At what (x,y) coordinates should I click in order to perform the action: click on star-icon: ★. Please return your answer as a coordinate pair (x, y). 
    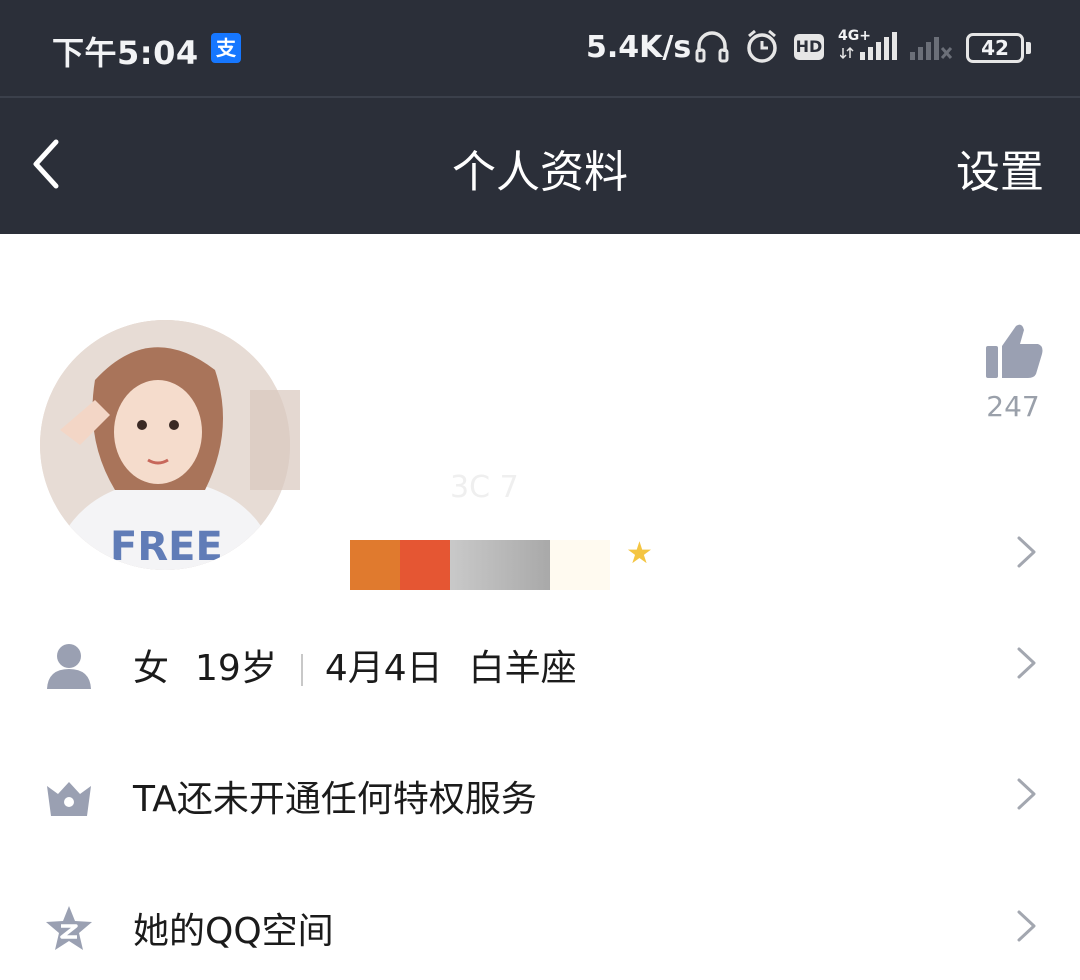
    Looking at the image, I should click on (639, 553).